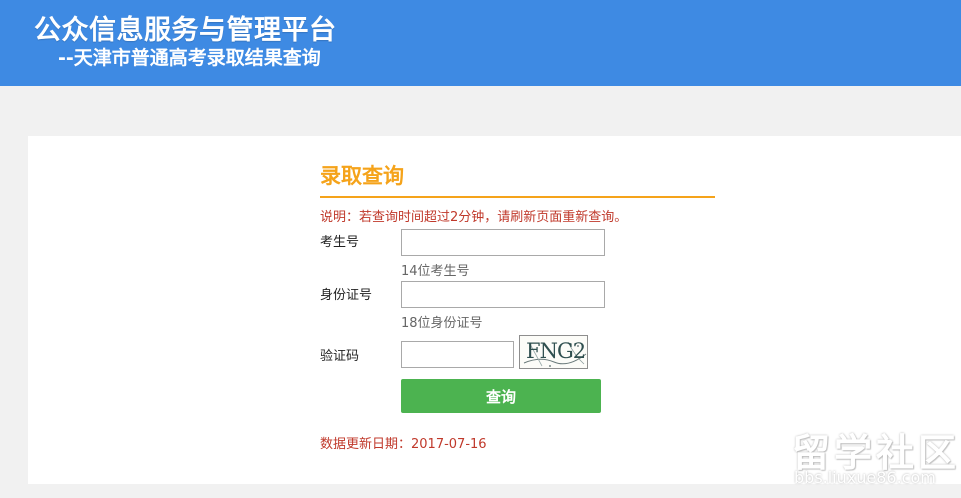 This screenshot has height=498, width=961. Describe the element at coordinates (501, 396) in the screenshot. I see `query-button: 查询` at that location.